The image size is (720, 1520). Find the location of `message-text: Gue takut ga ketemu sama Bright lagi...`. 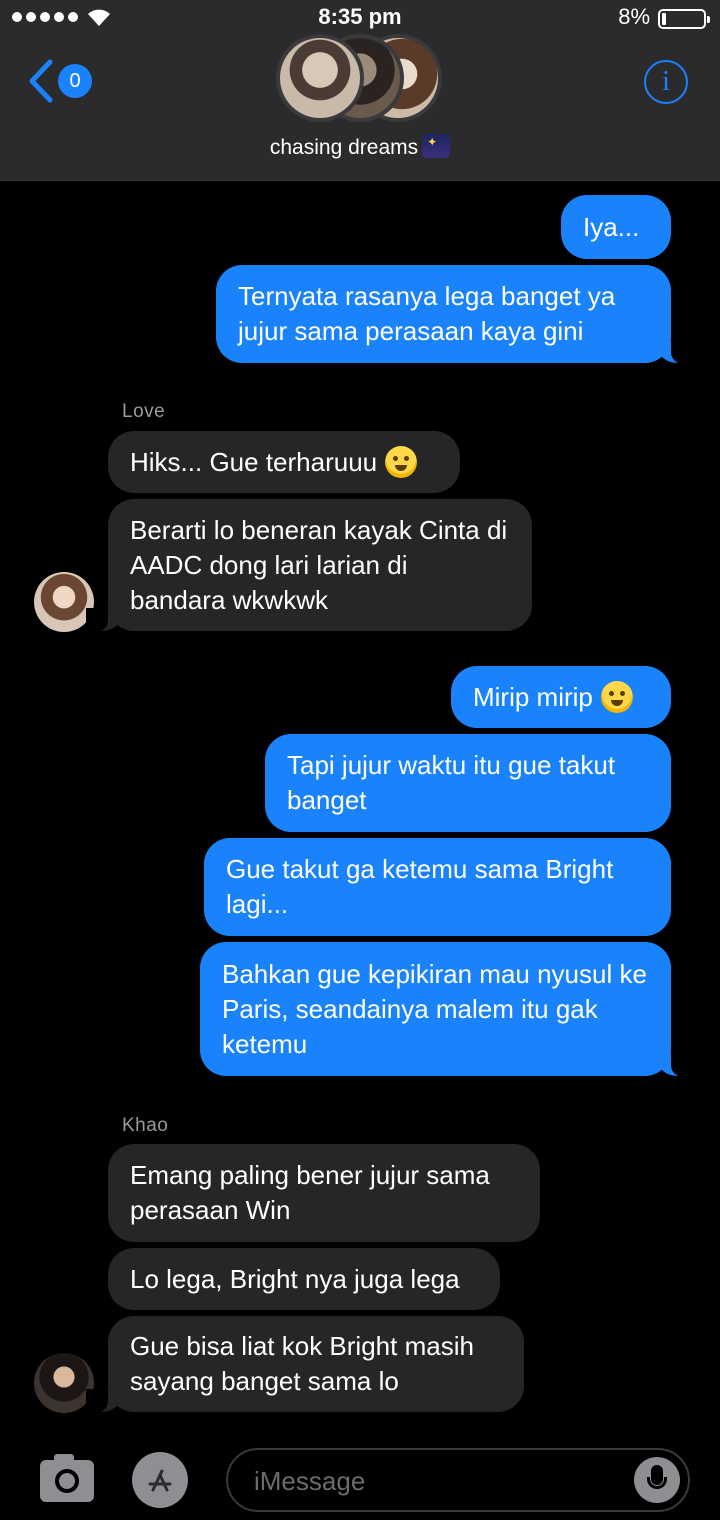

message-text: Gue takut ga ketemu sama Bright lagi... is located at coordinates (420, 886).